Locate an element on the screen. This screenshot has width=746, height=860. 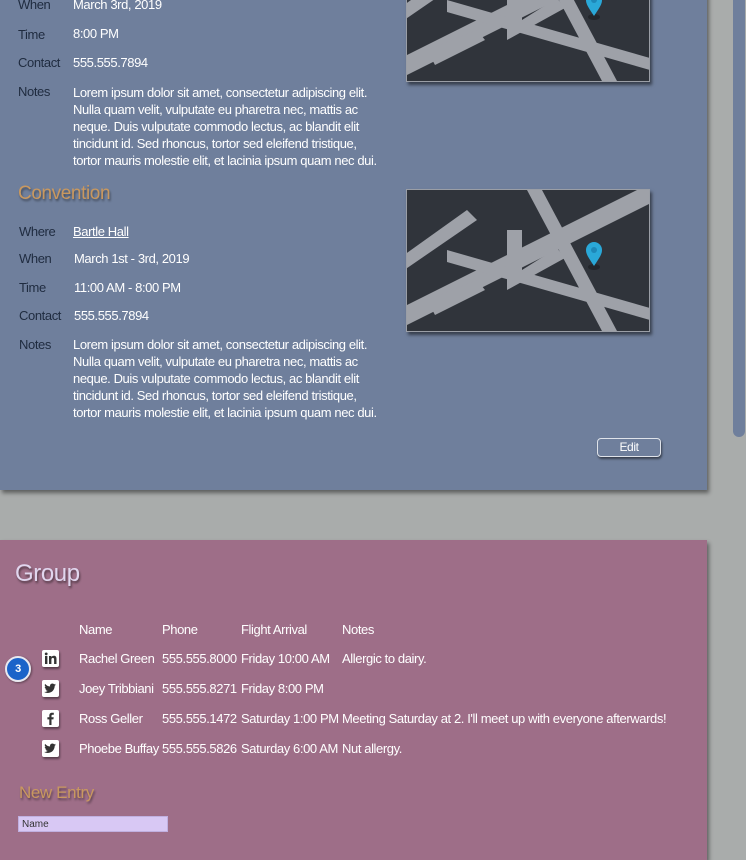
scrollbar-thumb is located at coordinates (739, 218).